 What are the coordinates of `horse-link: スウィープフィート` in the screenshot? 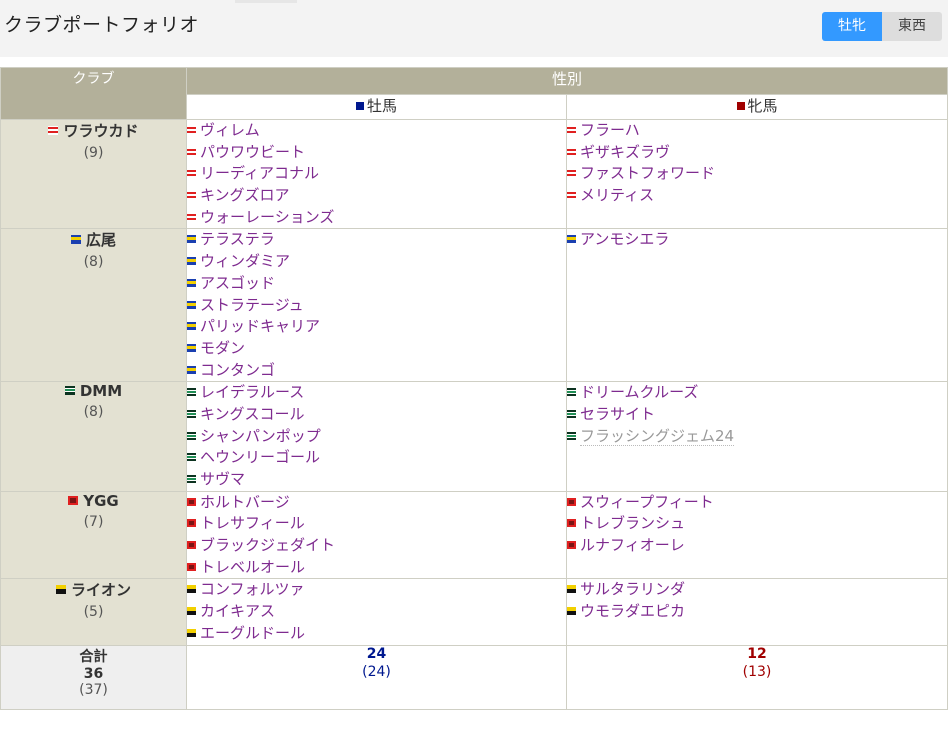 It's located at (757, 503).